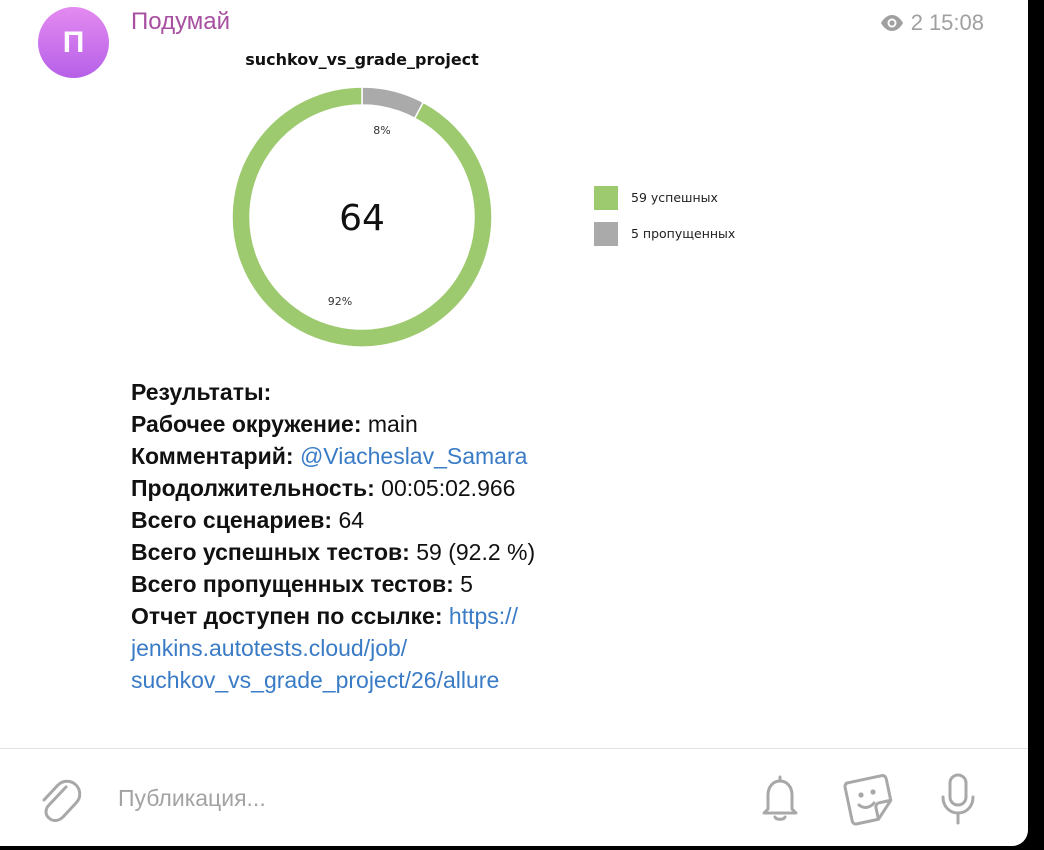 Image resolution: width=1044 pixels, height=850 pixels. What do you see at coordinates (381, 130) in the screenshot?
I see `slice-percent-label: 8%` at bounding box center [381, 130].